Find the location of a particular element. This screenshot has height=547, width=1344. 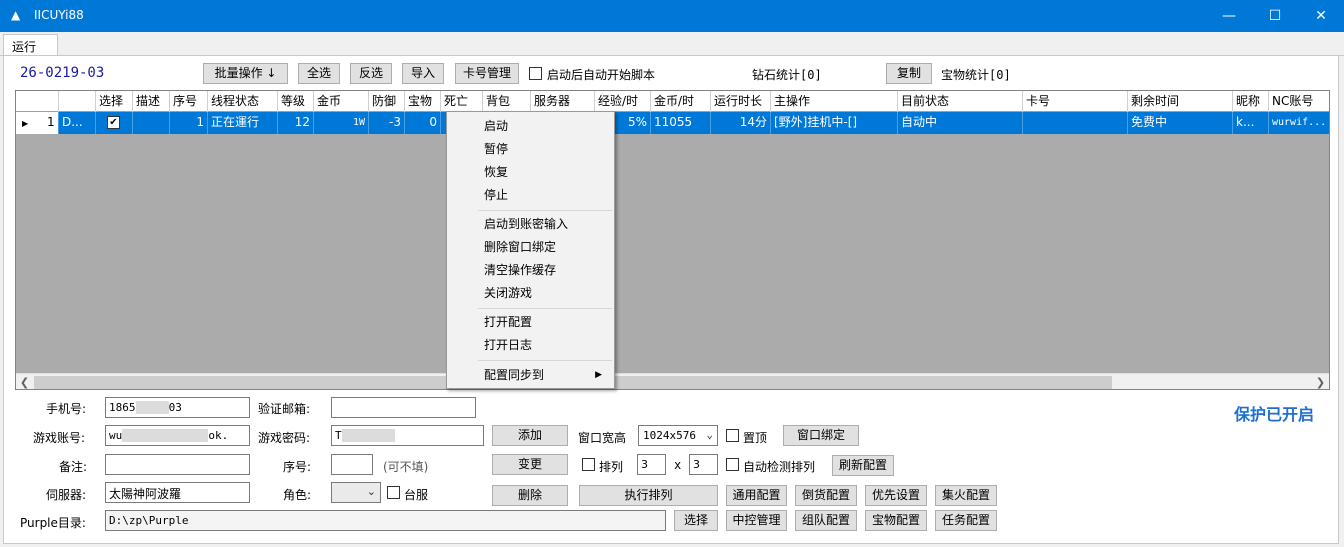

arrange-y-input: 3 is located at coordinates (703, 464).